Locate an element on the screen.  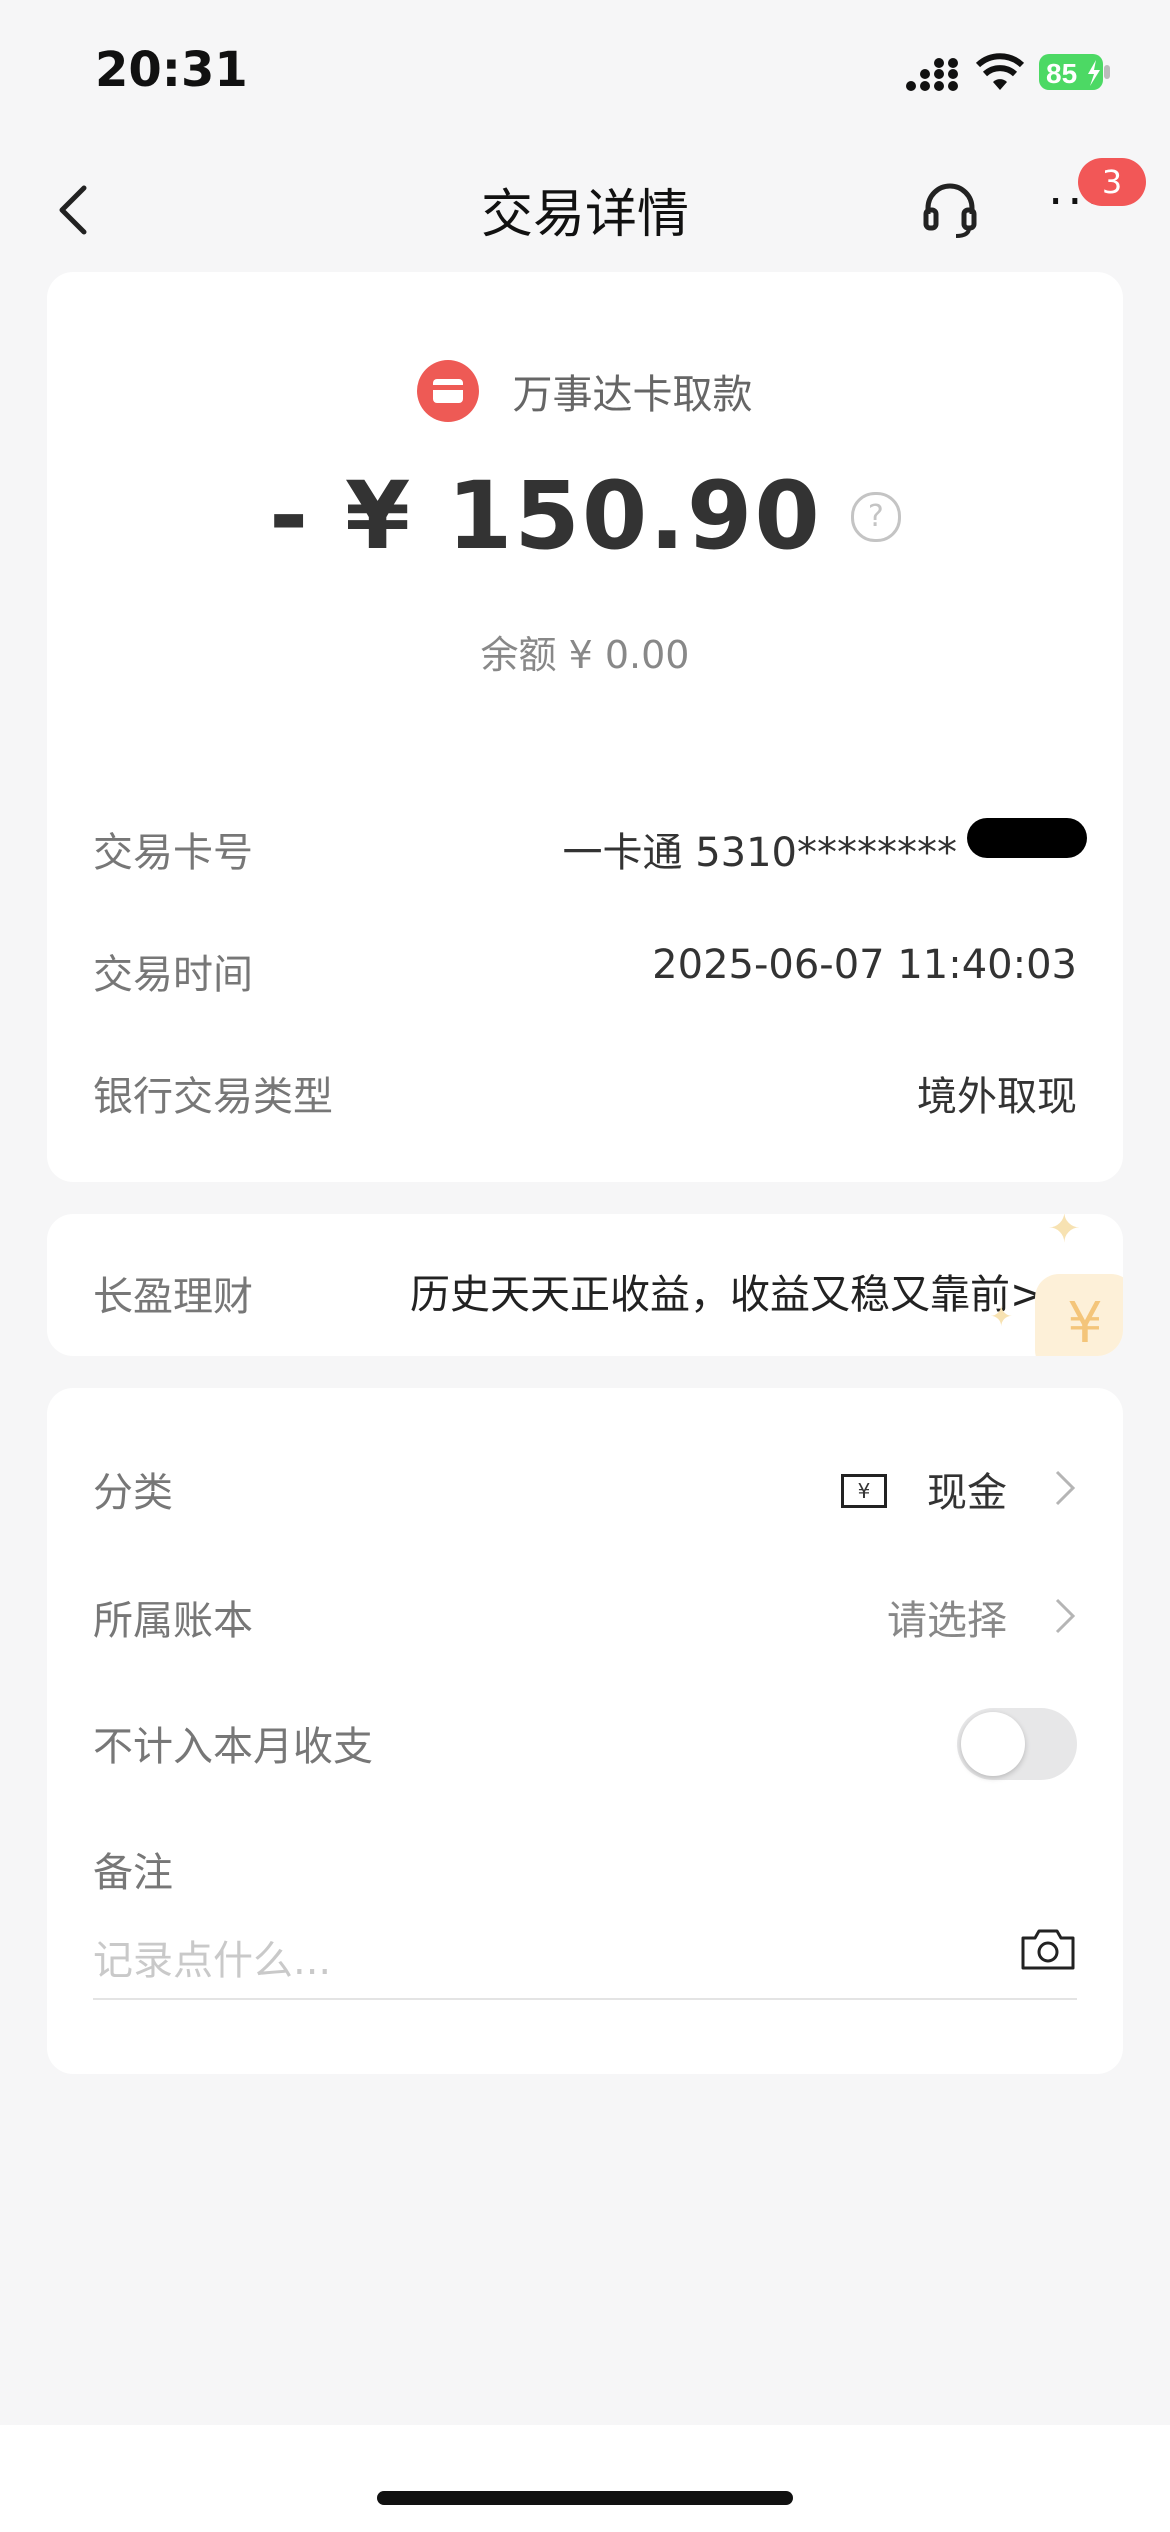
home-indicator is located at coordinates (585, 2498).